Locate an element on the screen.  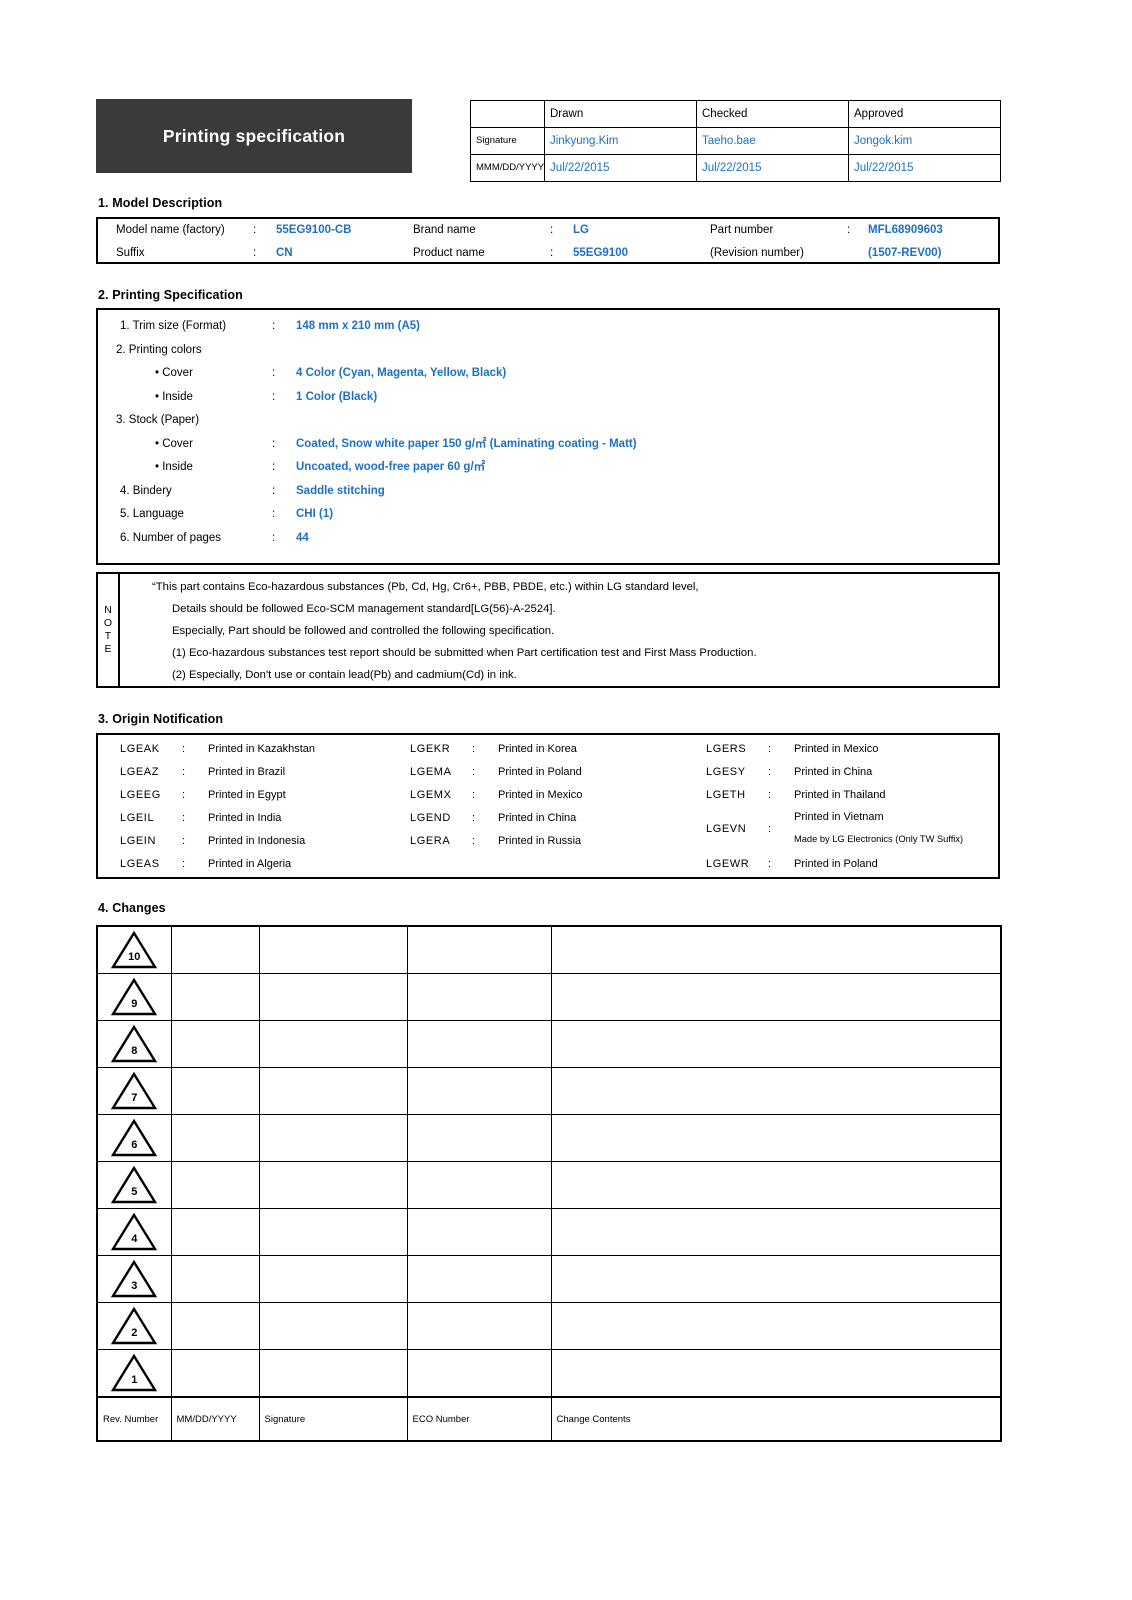
origin-colon-lgeas: : is located at coordinates (184, 864).